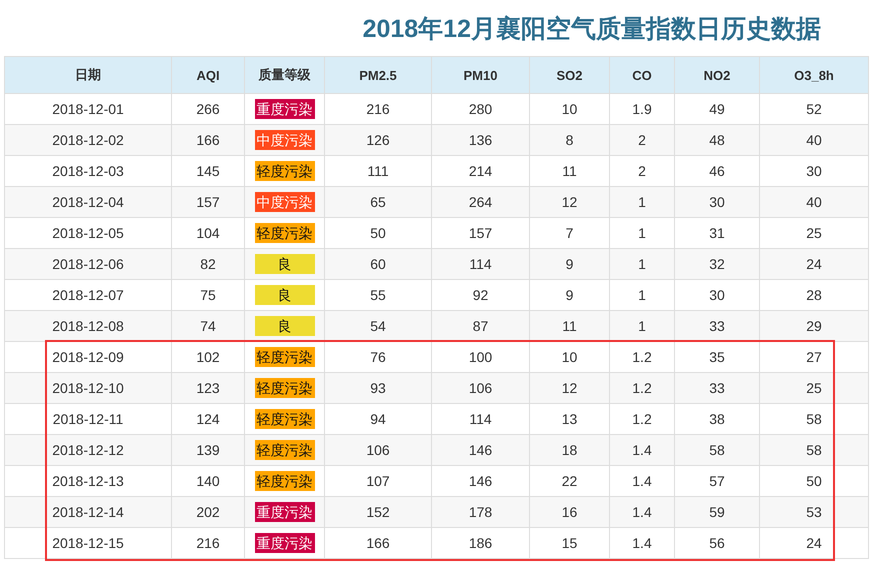 The image size is (871, 563). What do you see at coordinates (378, 543) in the screenshot?
I see `table-cell: 166` at bounding box center [378, 543].